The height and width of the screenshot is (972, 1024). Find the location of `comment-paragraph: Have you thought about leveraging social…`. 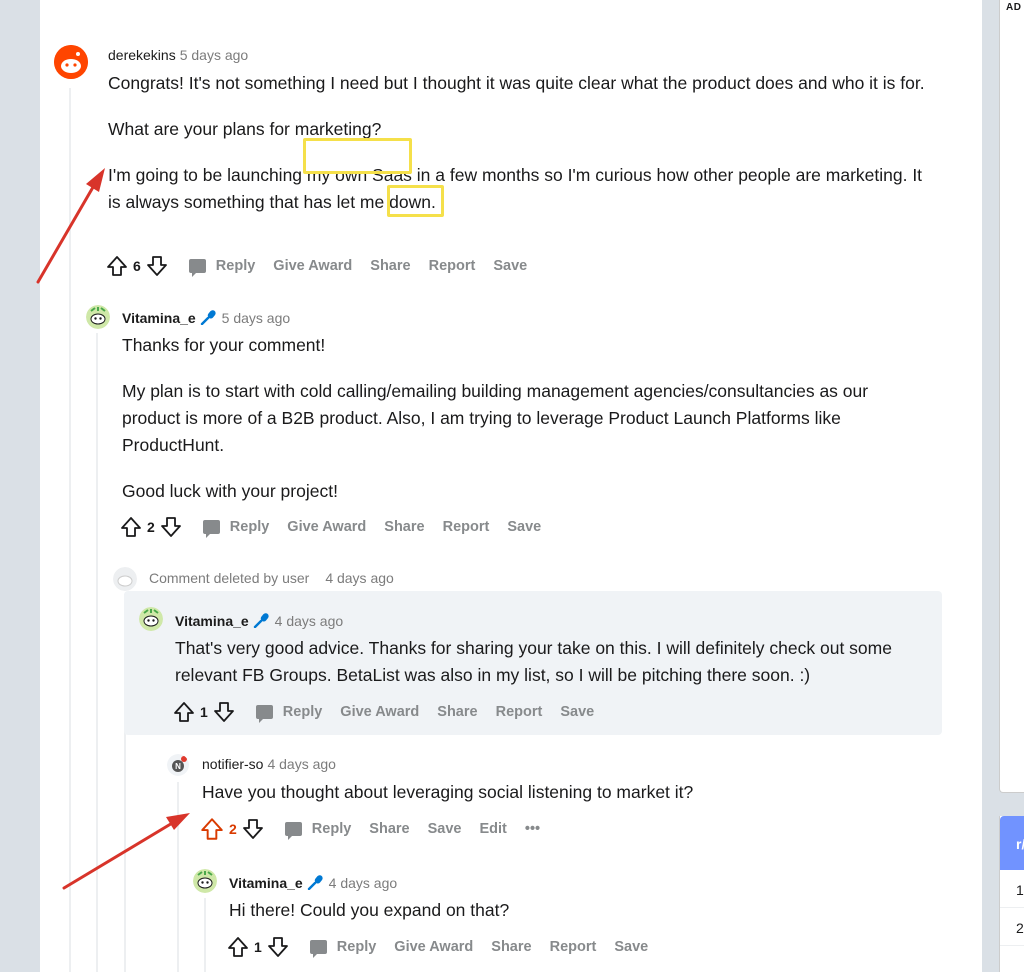

comment-paragraph: Have you thought about leveraging social… is located at coordinates (448, 792).